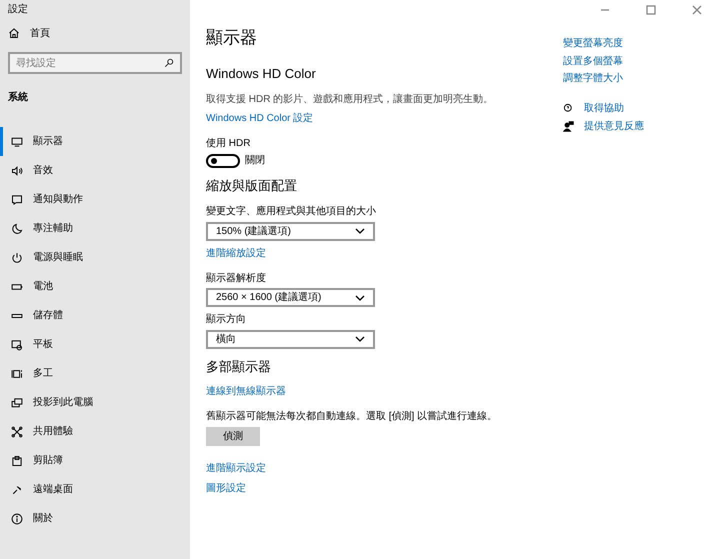 The height and width of the screenshot is (559, 720). Describe the element at coordinates (95, 402) in the screenshot. I see `sidebar-item: 投影到此電腦` at that location.